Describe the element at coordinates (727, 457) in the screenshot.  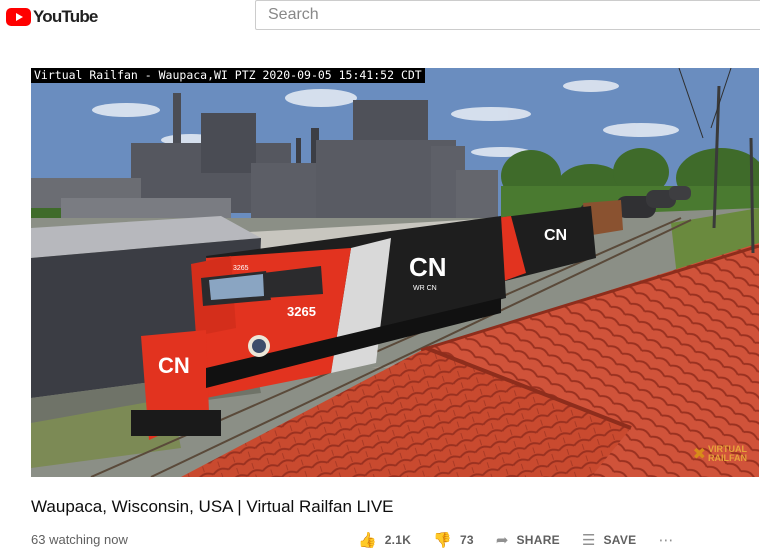
I see `watermark-line-2: RAILFAN` at that location.